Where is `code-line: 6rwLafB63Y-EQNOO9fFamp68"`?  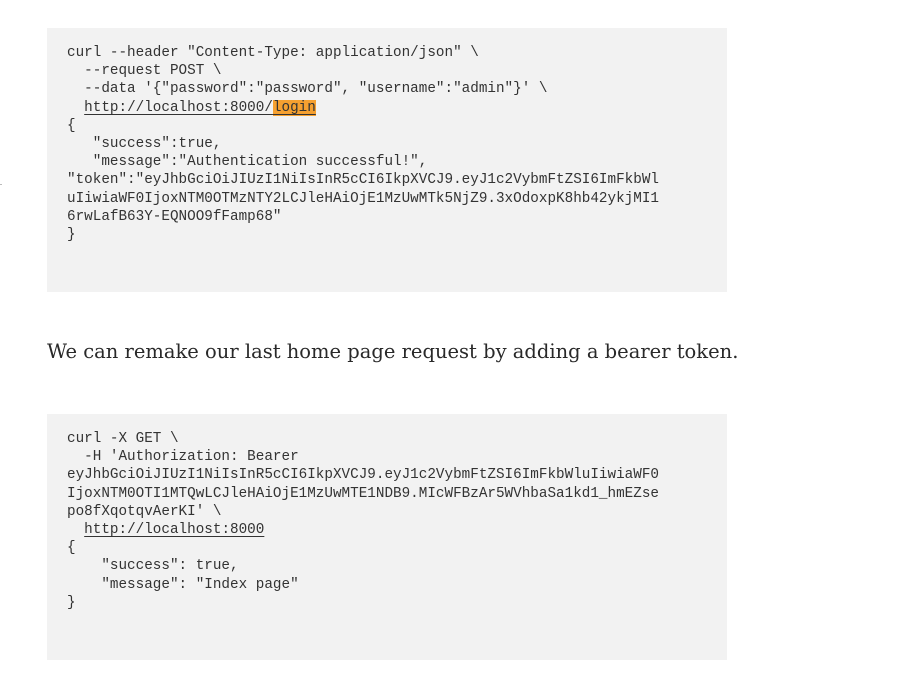
code-line: 6rwLafB63Y-EQNOO9fFamp68" is located at coordinates (174, 216).